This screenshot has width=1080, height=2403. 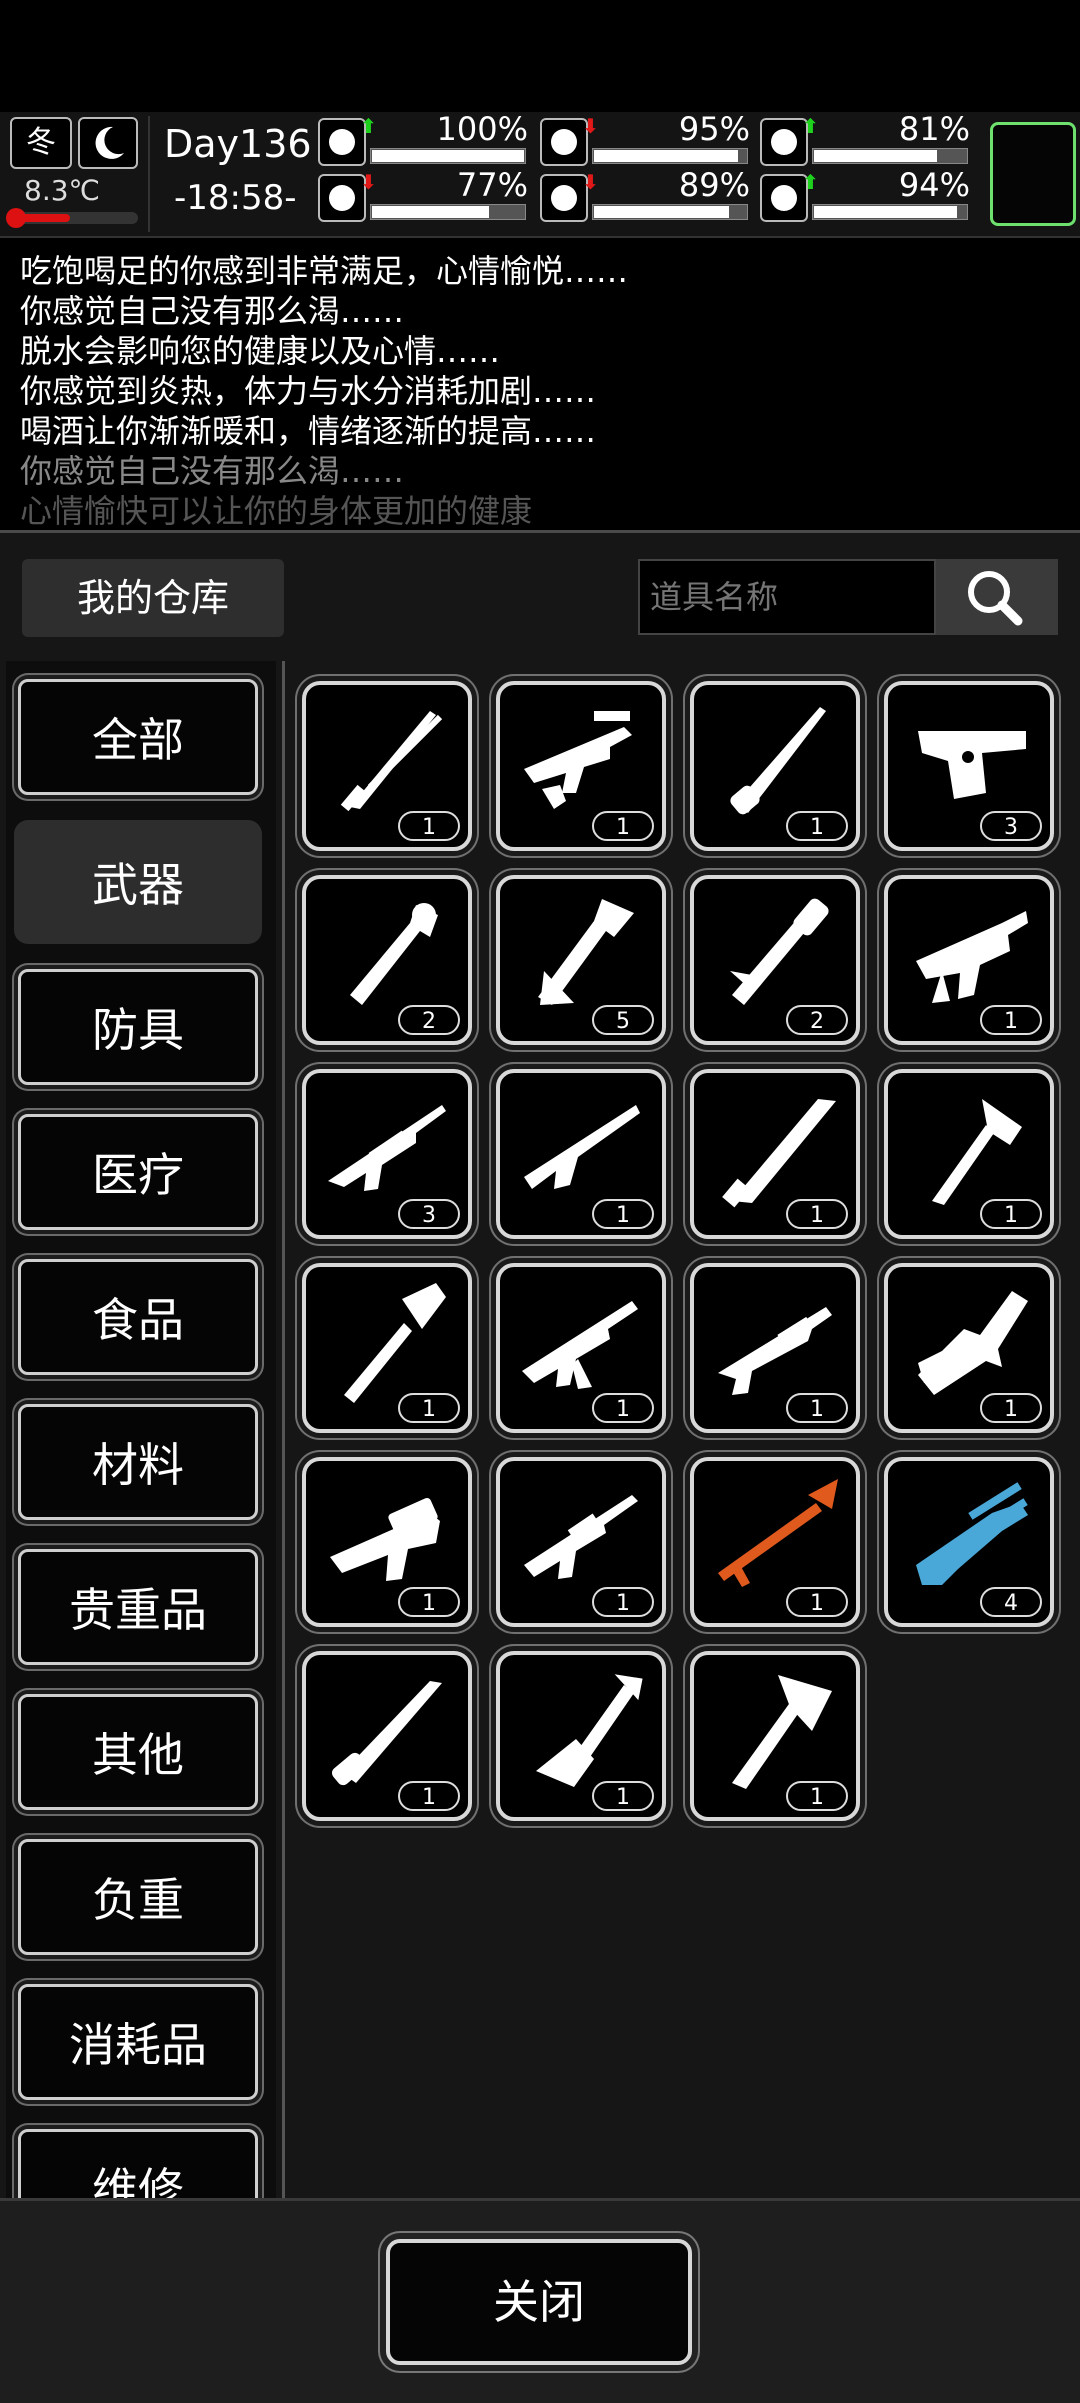 What do you see at coordinates (138, 1607) in the screenshot?
I see `category-6: 贵重品` at bounding box center [138, 1607].